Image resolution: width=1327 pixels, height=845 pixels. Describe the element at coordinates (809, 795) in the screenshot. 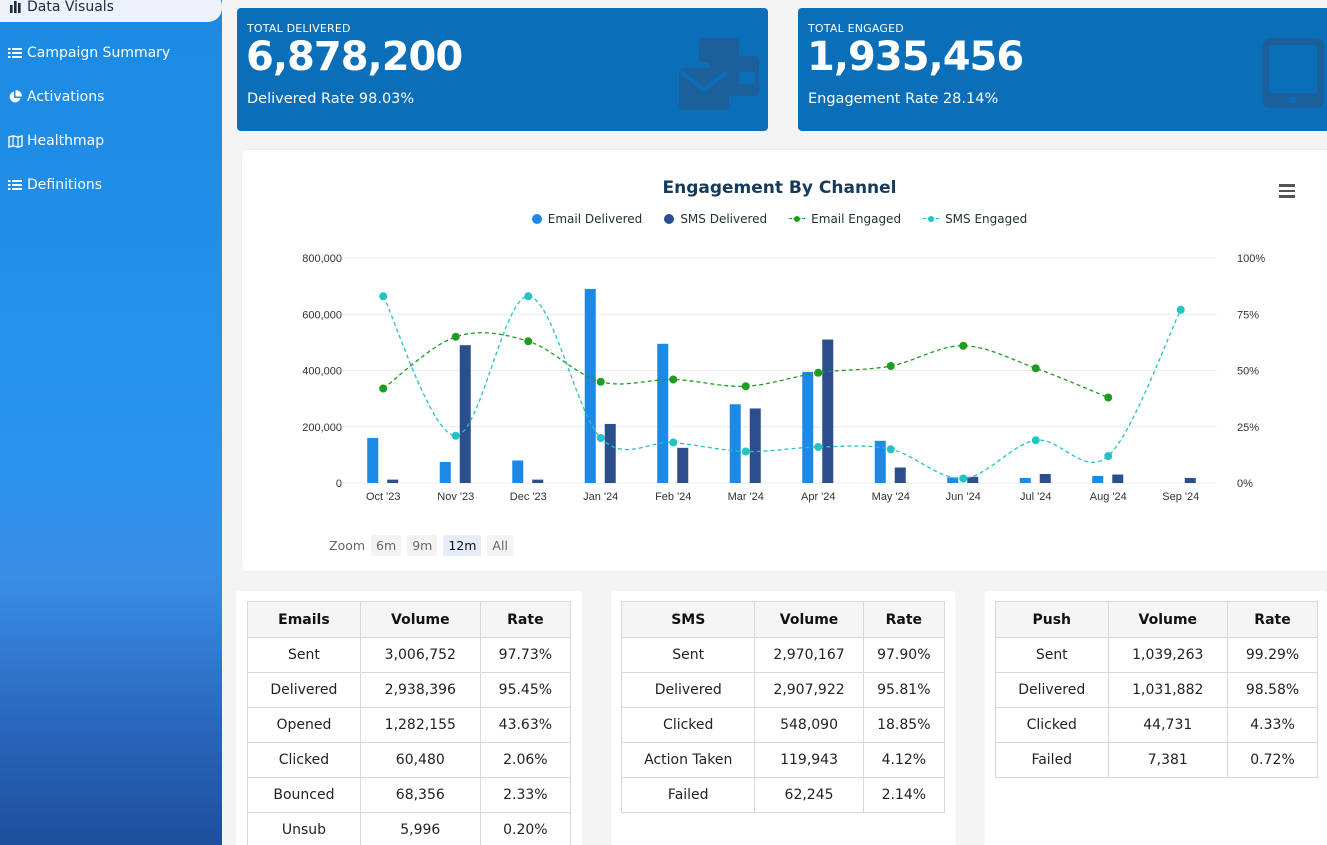

I see `table-cell: 62,245` at that location.